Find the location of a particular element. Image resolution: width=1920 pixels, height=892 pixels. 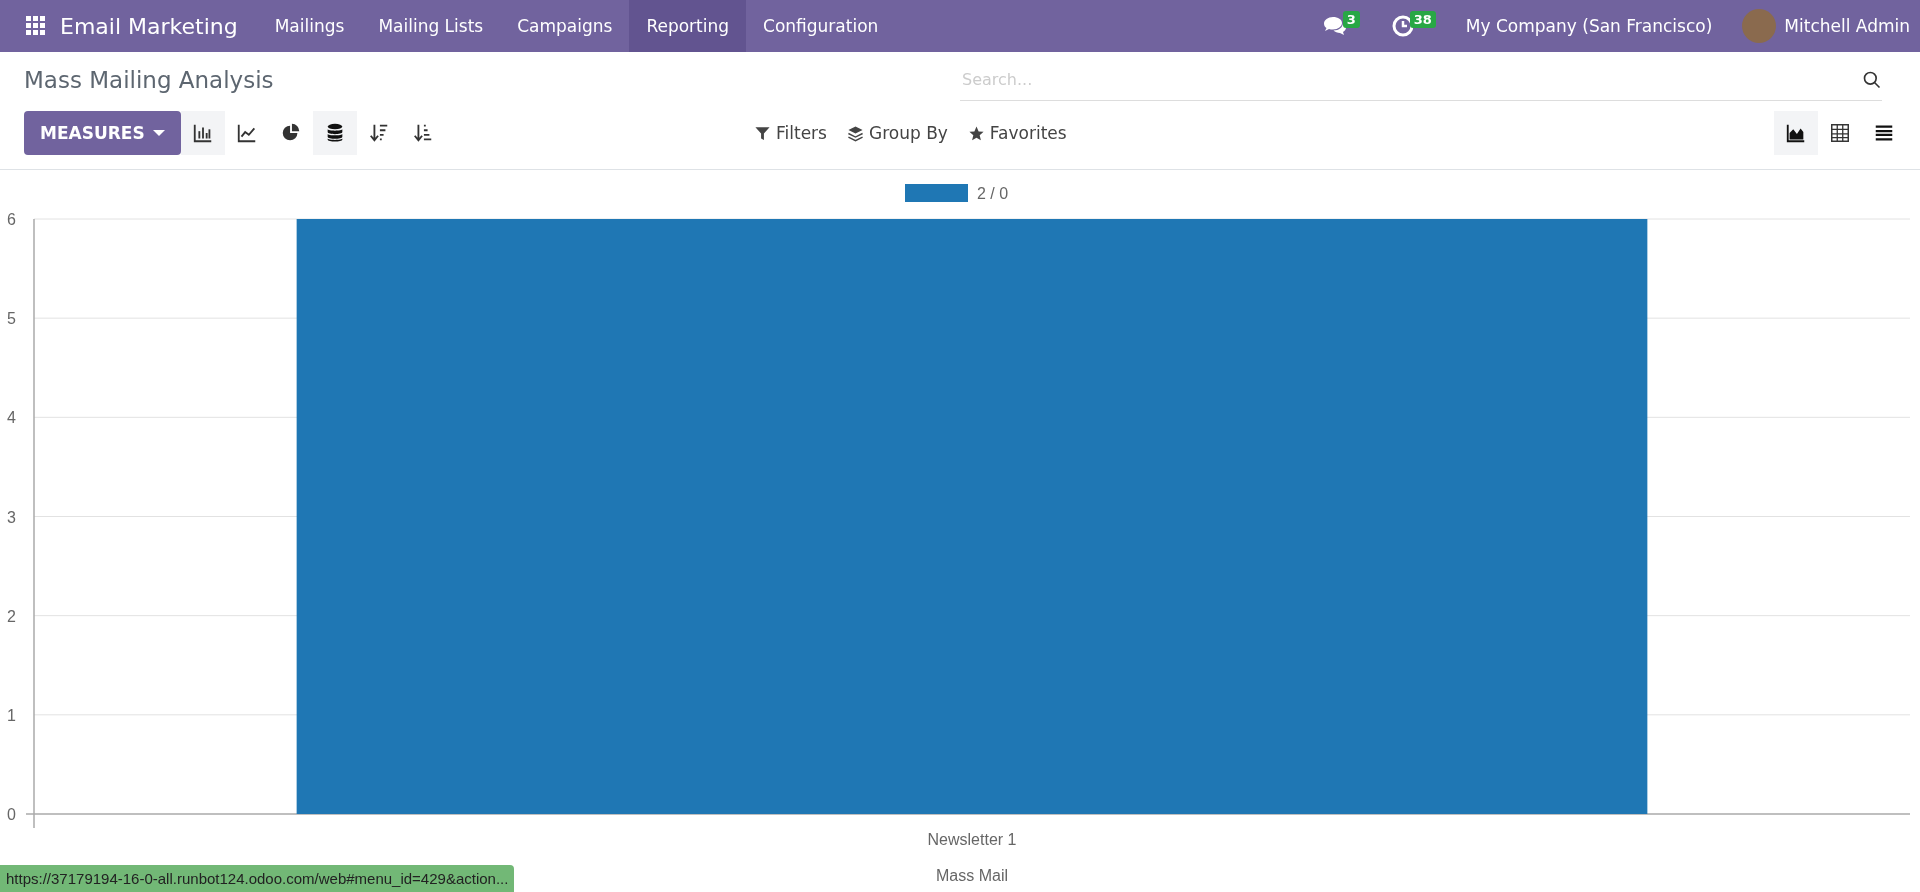

y-tick-label: 6 is located at coordinates (11, 219).